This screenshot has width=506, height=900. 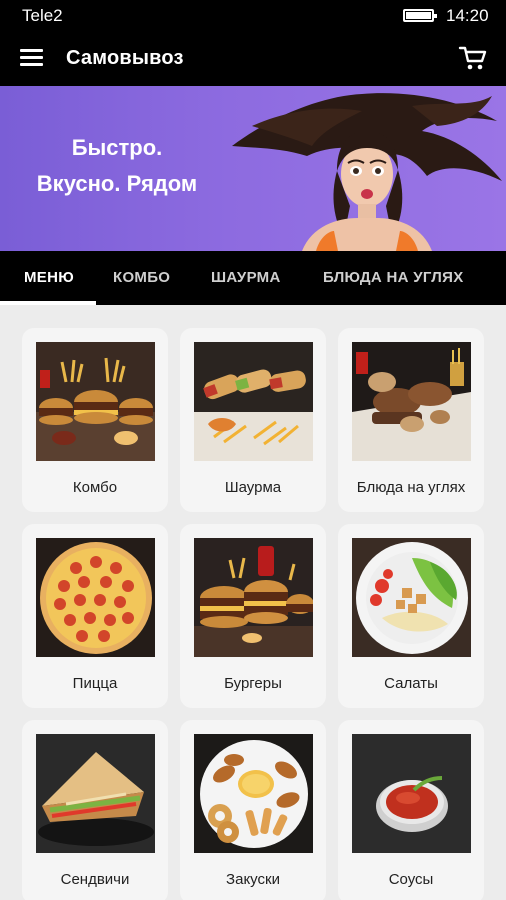 I want to click on category-card-pizza: Пицца, so click(x=95, y=616).